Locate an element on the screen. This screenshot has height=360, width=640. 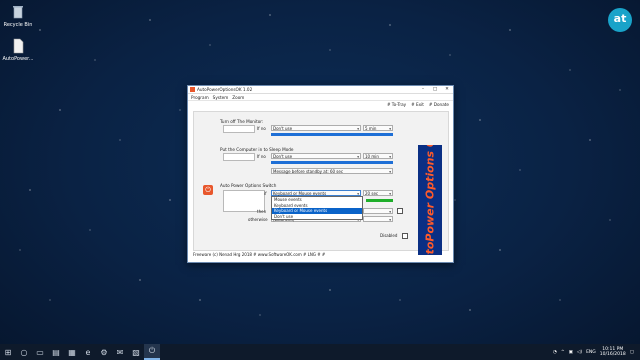
desktop-icon-recycle-bin: Recycle Bin is located at coordinates (18, 16).